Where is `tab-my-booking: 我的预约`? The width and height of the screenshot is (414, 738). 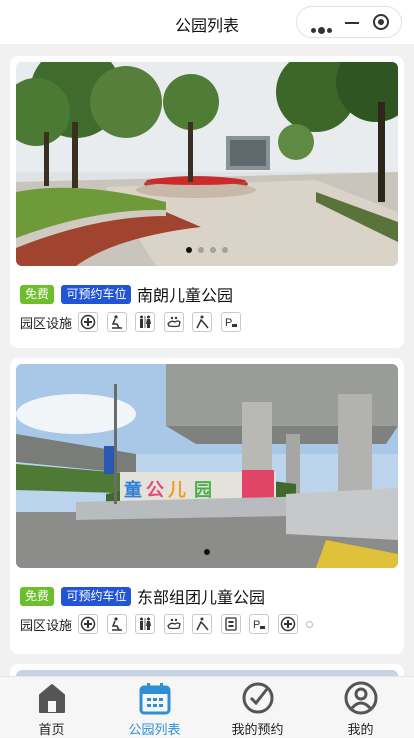
tab-my-booking: 我的预约 is located at coordinates (257, 707).